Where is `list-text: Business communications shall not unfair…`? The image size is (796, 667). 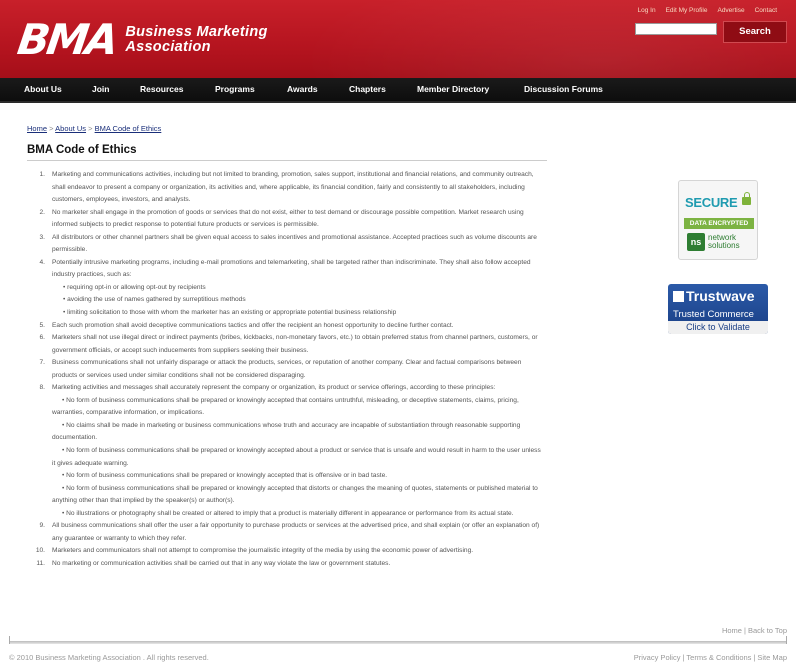 list-text: Business communications shall not unfair… is located at coordinates (287, 369).